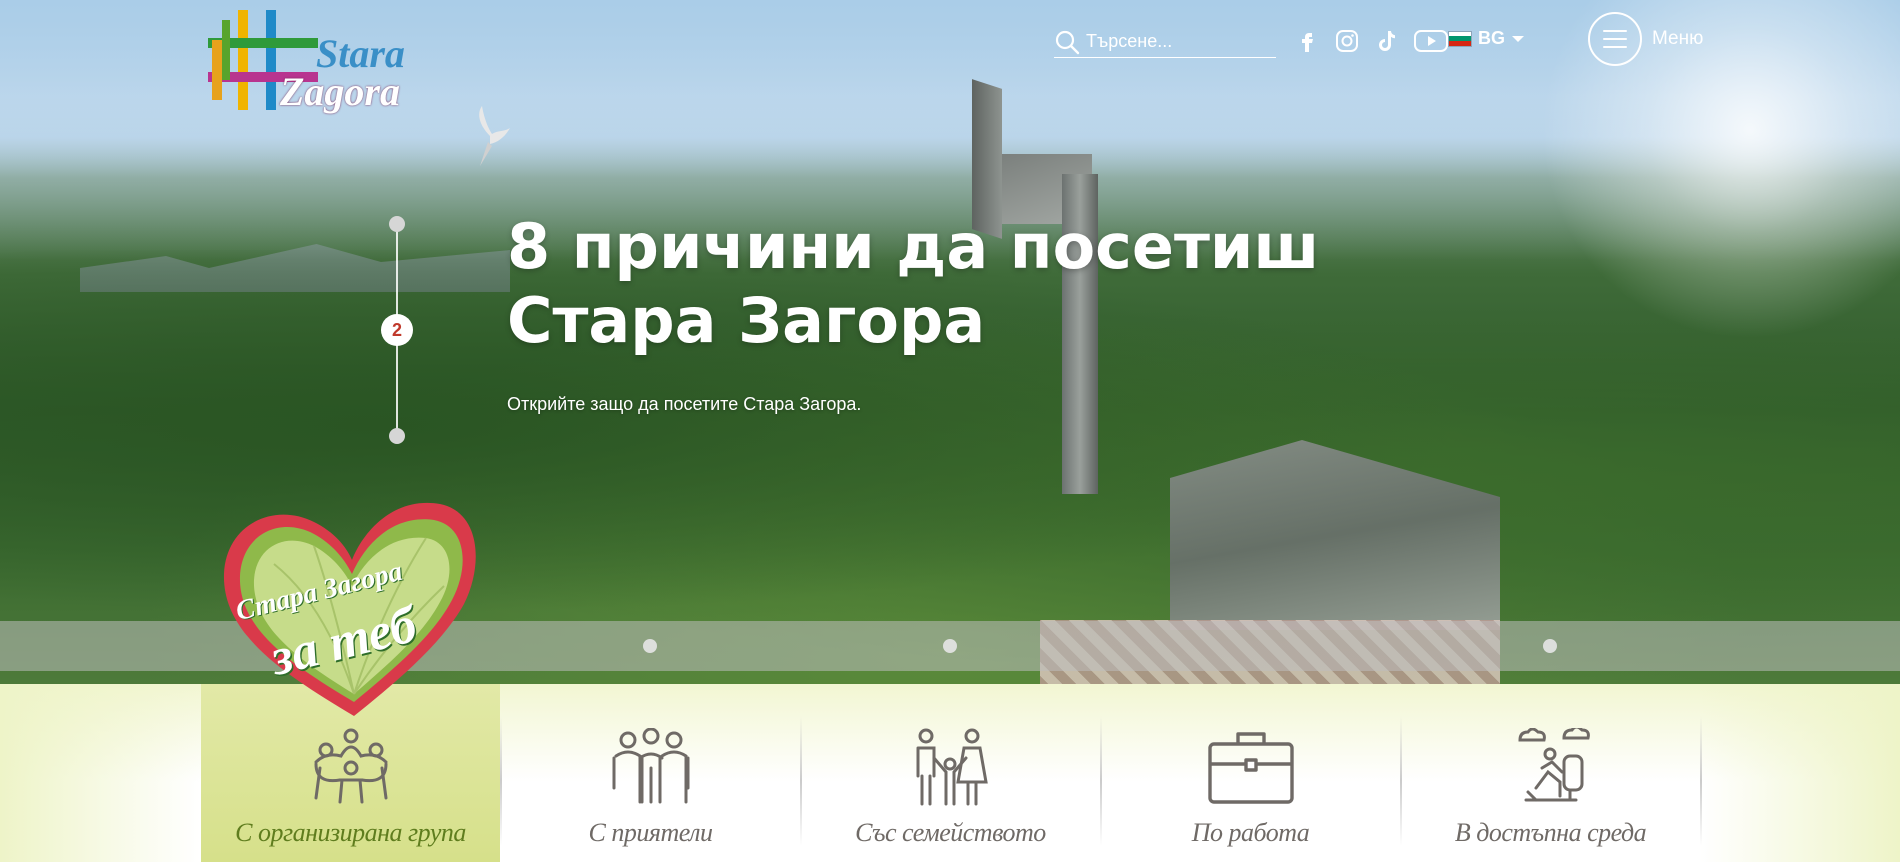  Describe the element at coordinates (1307, 41) in the screenshot. I see `facebook-icon` at that location.